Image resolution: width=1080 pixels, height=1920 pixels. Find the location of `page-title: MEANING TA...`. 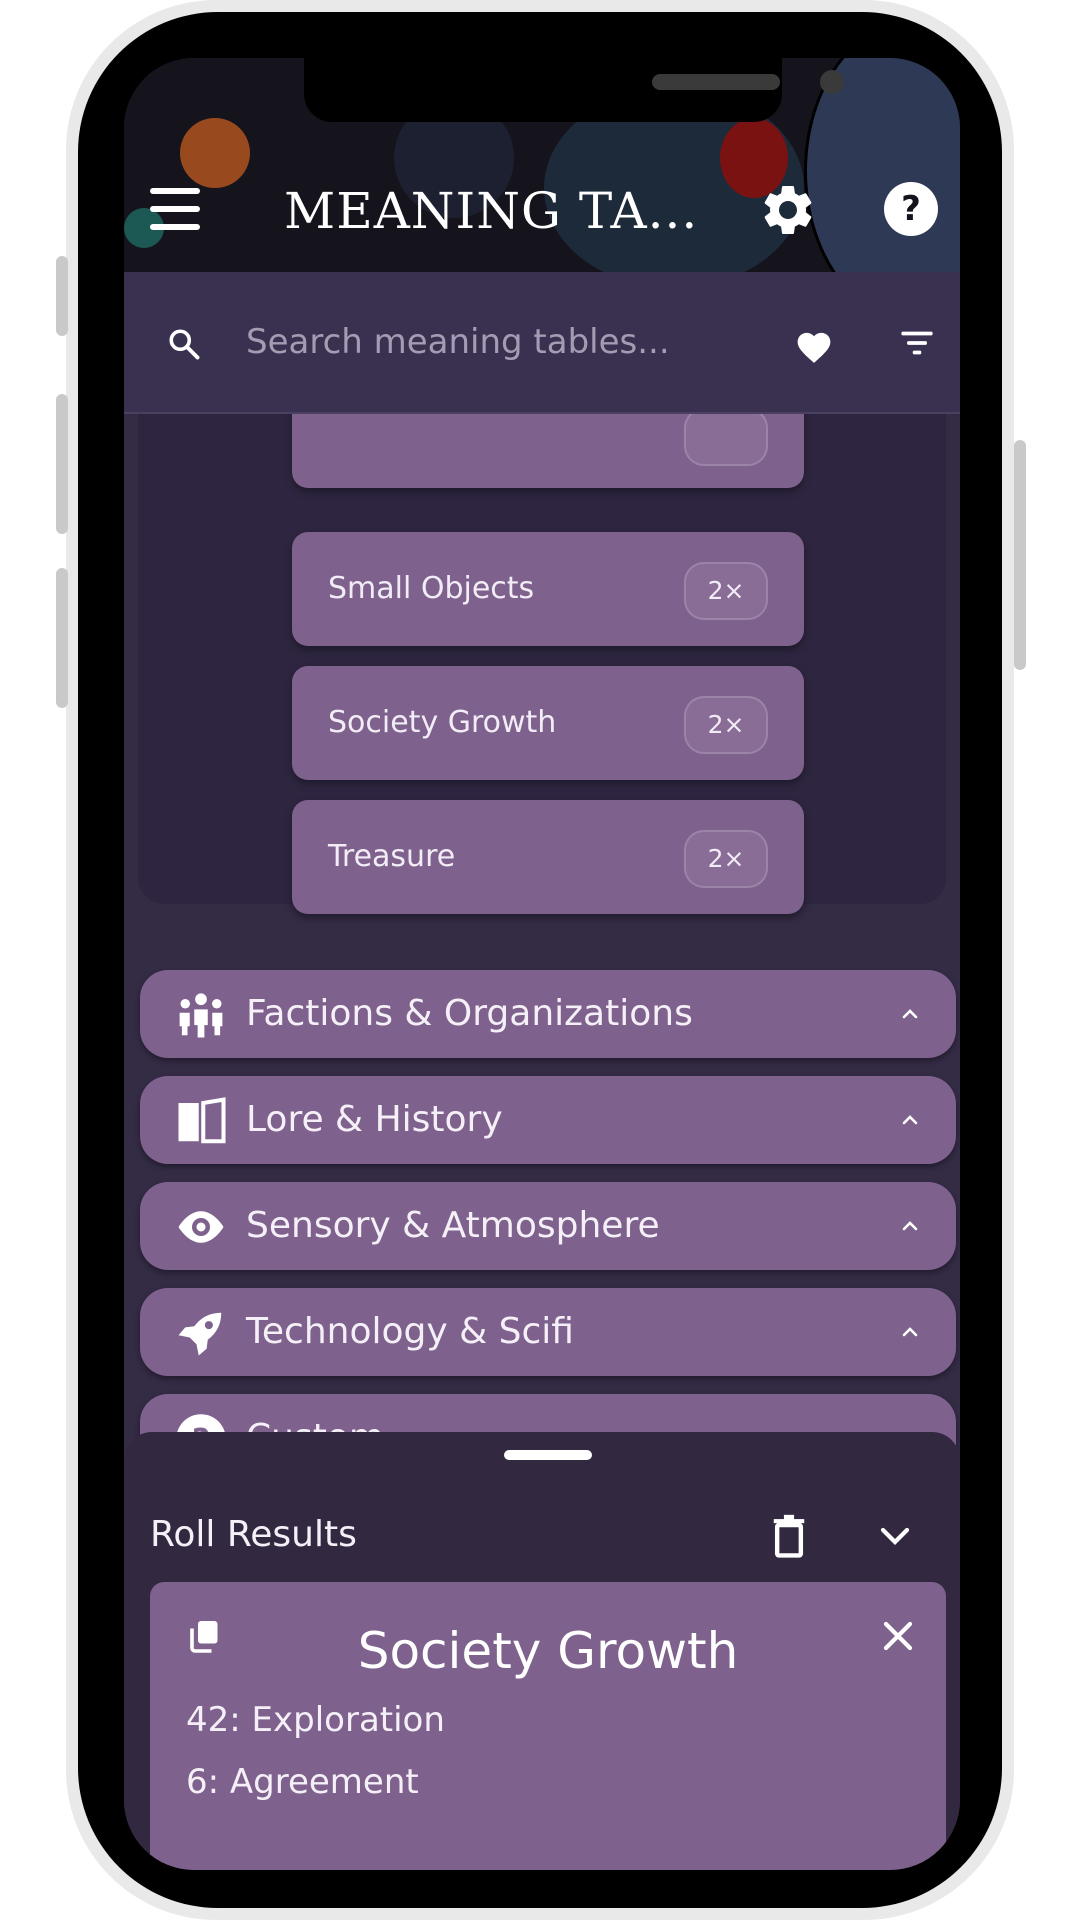

page-title: MEANING TA... is located at coordinates (491, 211).